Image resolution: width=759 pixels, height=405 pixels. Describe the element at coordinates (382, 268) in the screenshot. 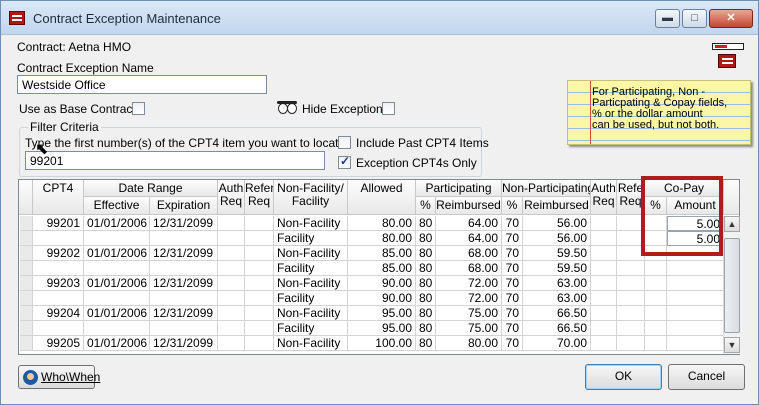

I see `cell-allowed: 85.00` at that location.